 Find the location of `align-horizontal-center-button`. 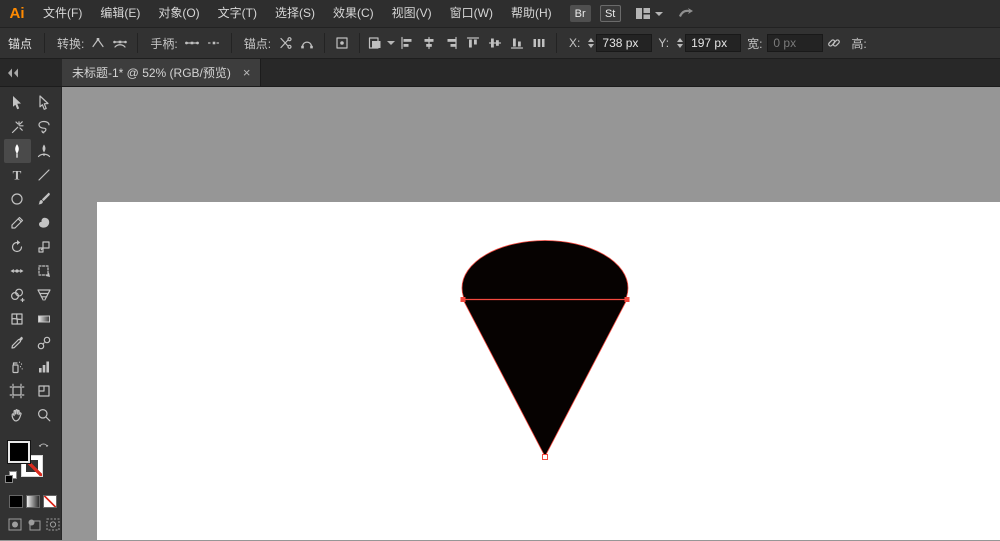

align-horizontal-center-button is located at coordinates (429, 43).